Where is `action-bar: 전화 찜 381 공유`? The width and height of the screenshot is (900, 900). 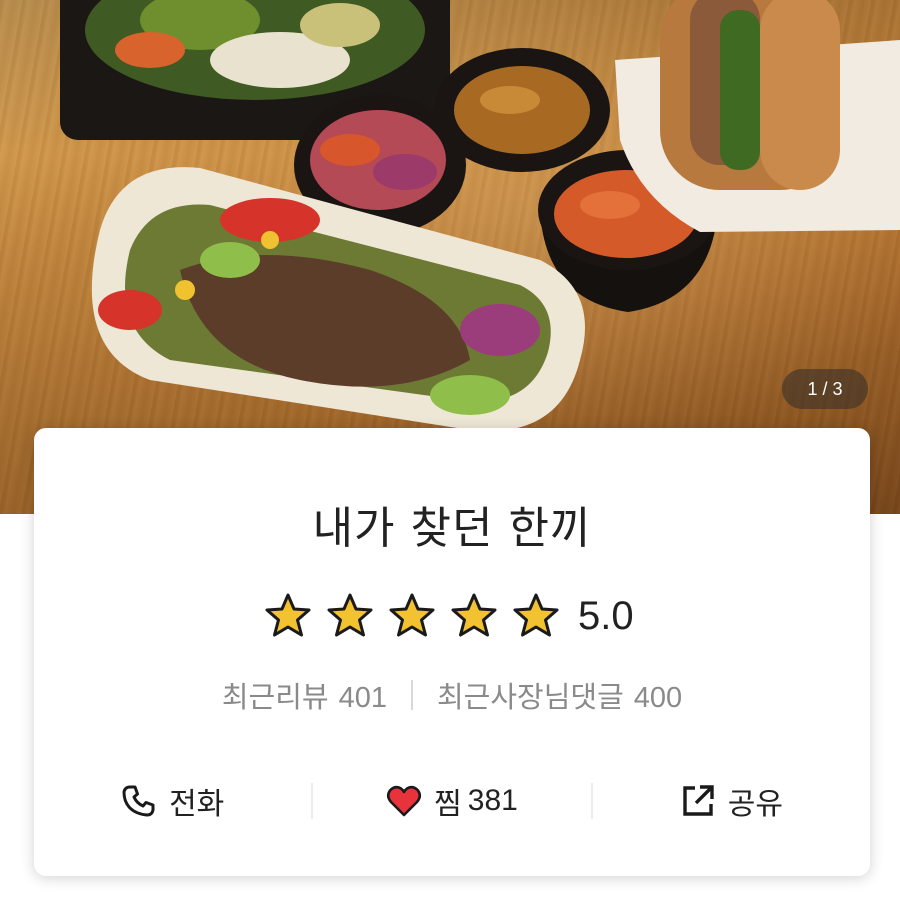 action-bar: 전화 찜 381 공유 is located at coordinates (452, 801).